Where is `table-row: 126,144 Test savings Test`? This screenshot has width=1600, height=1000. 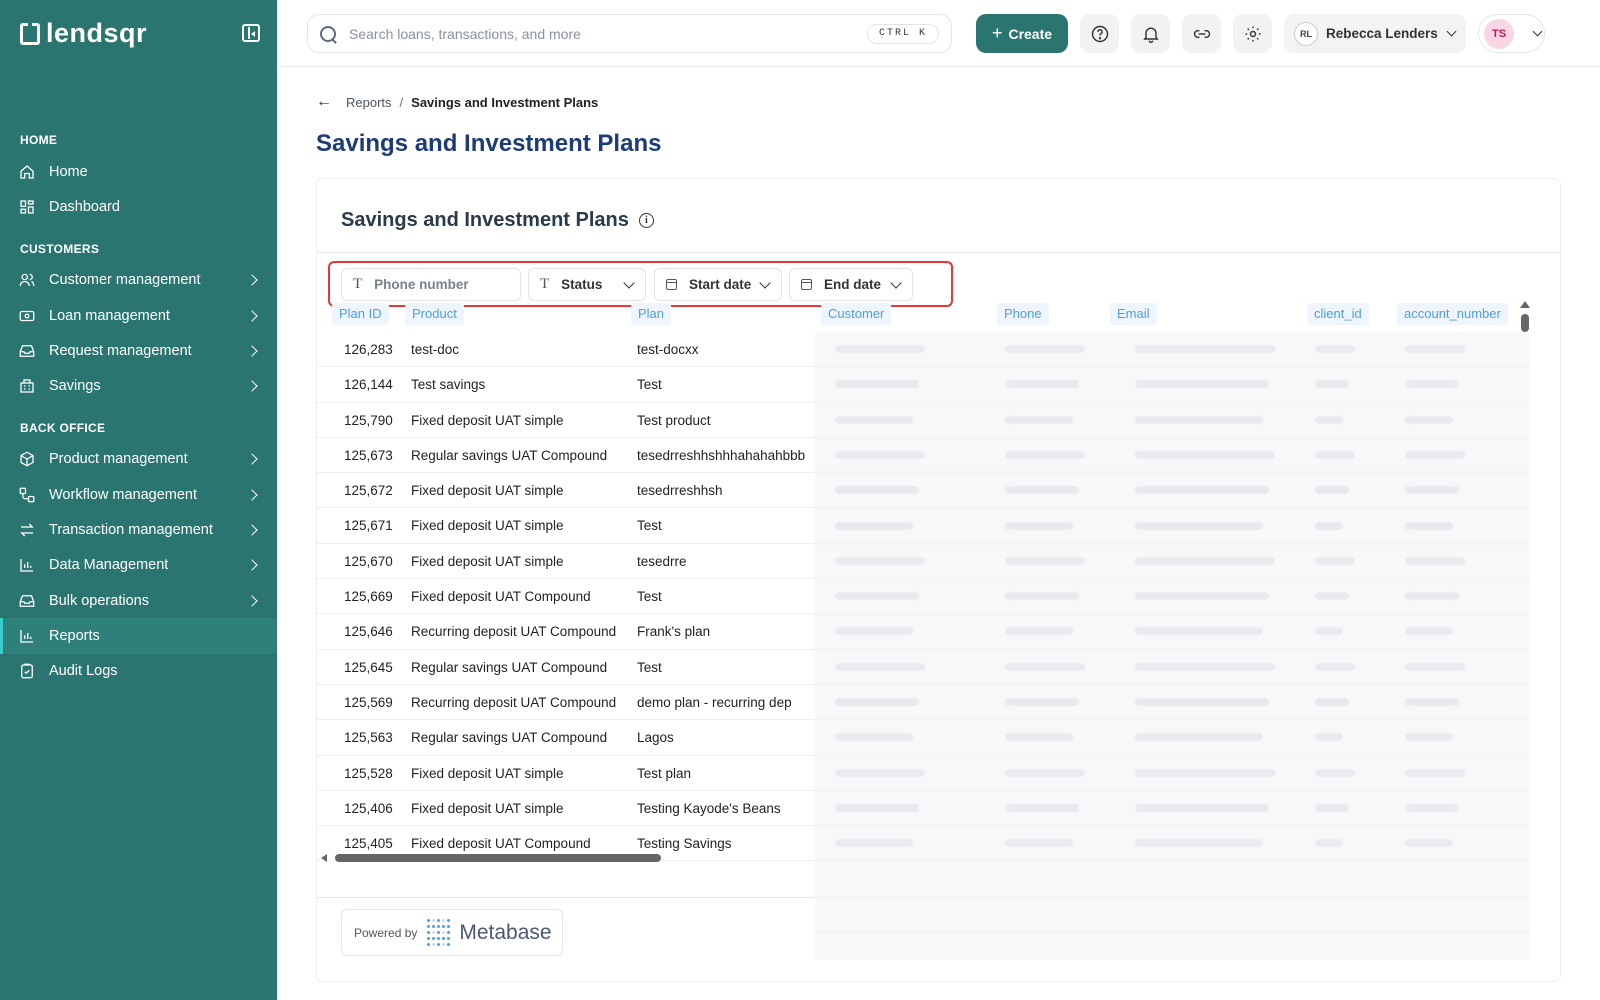 table-row: 126,144 Test savings Test is located at coordinates (566, 385).